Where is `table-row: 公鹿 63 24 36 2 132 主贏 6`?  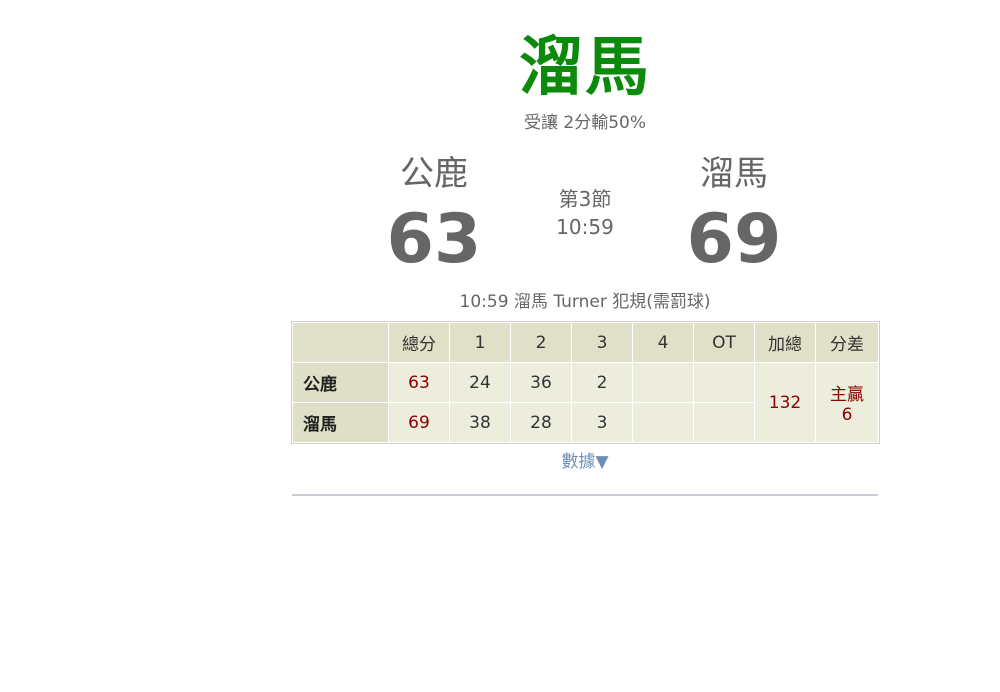 table-row: 公鹿 63 24 36 2 132 主贏 6 is located at coordinates (585, 402).